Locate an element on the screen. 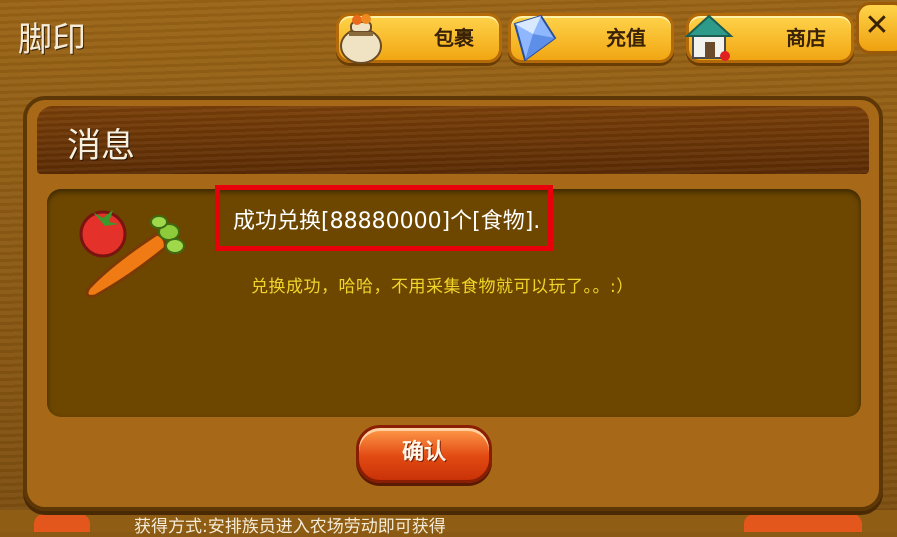  close-icon: ✕ is located at coordinates (877, 25).